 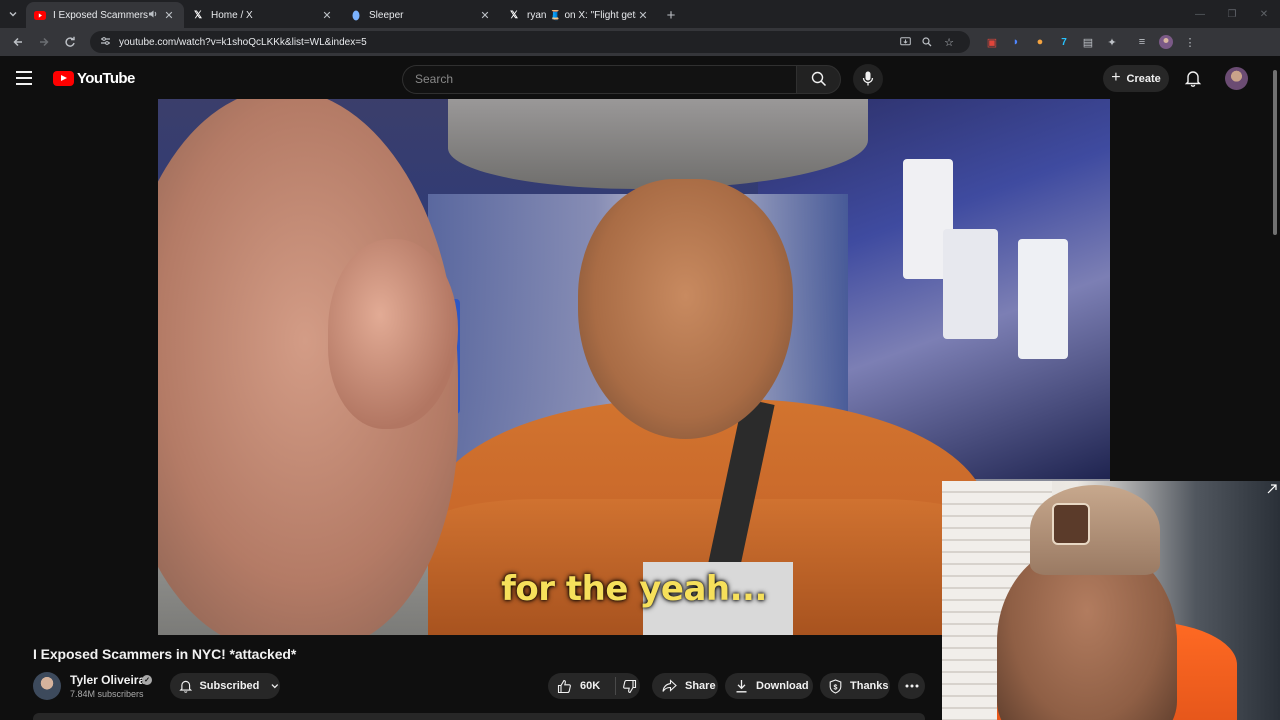 I want to click on tab-x-post: 𝕏 ryan 🧵 on X: "Flight gets exciting ✕, so click(x=579, y=15).